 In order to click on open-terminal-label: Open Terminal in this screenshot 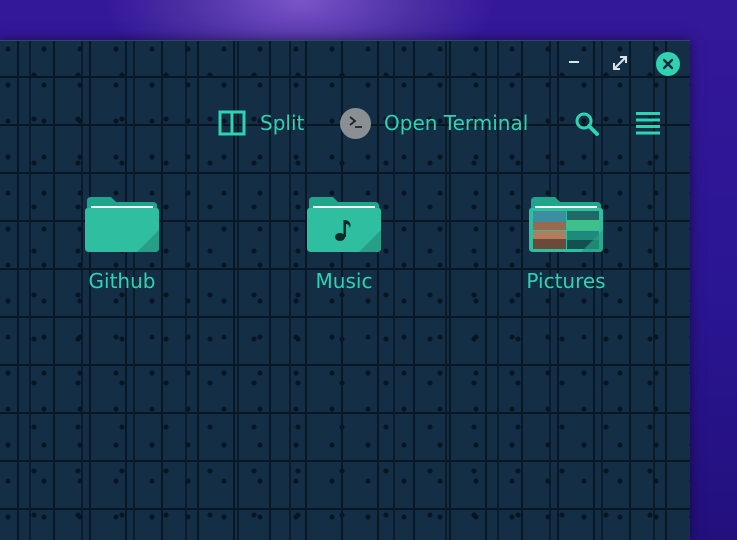, I will do `click(456, 123)`.